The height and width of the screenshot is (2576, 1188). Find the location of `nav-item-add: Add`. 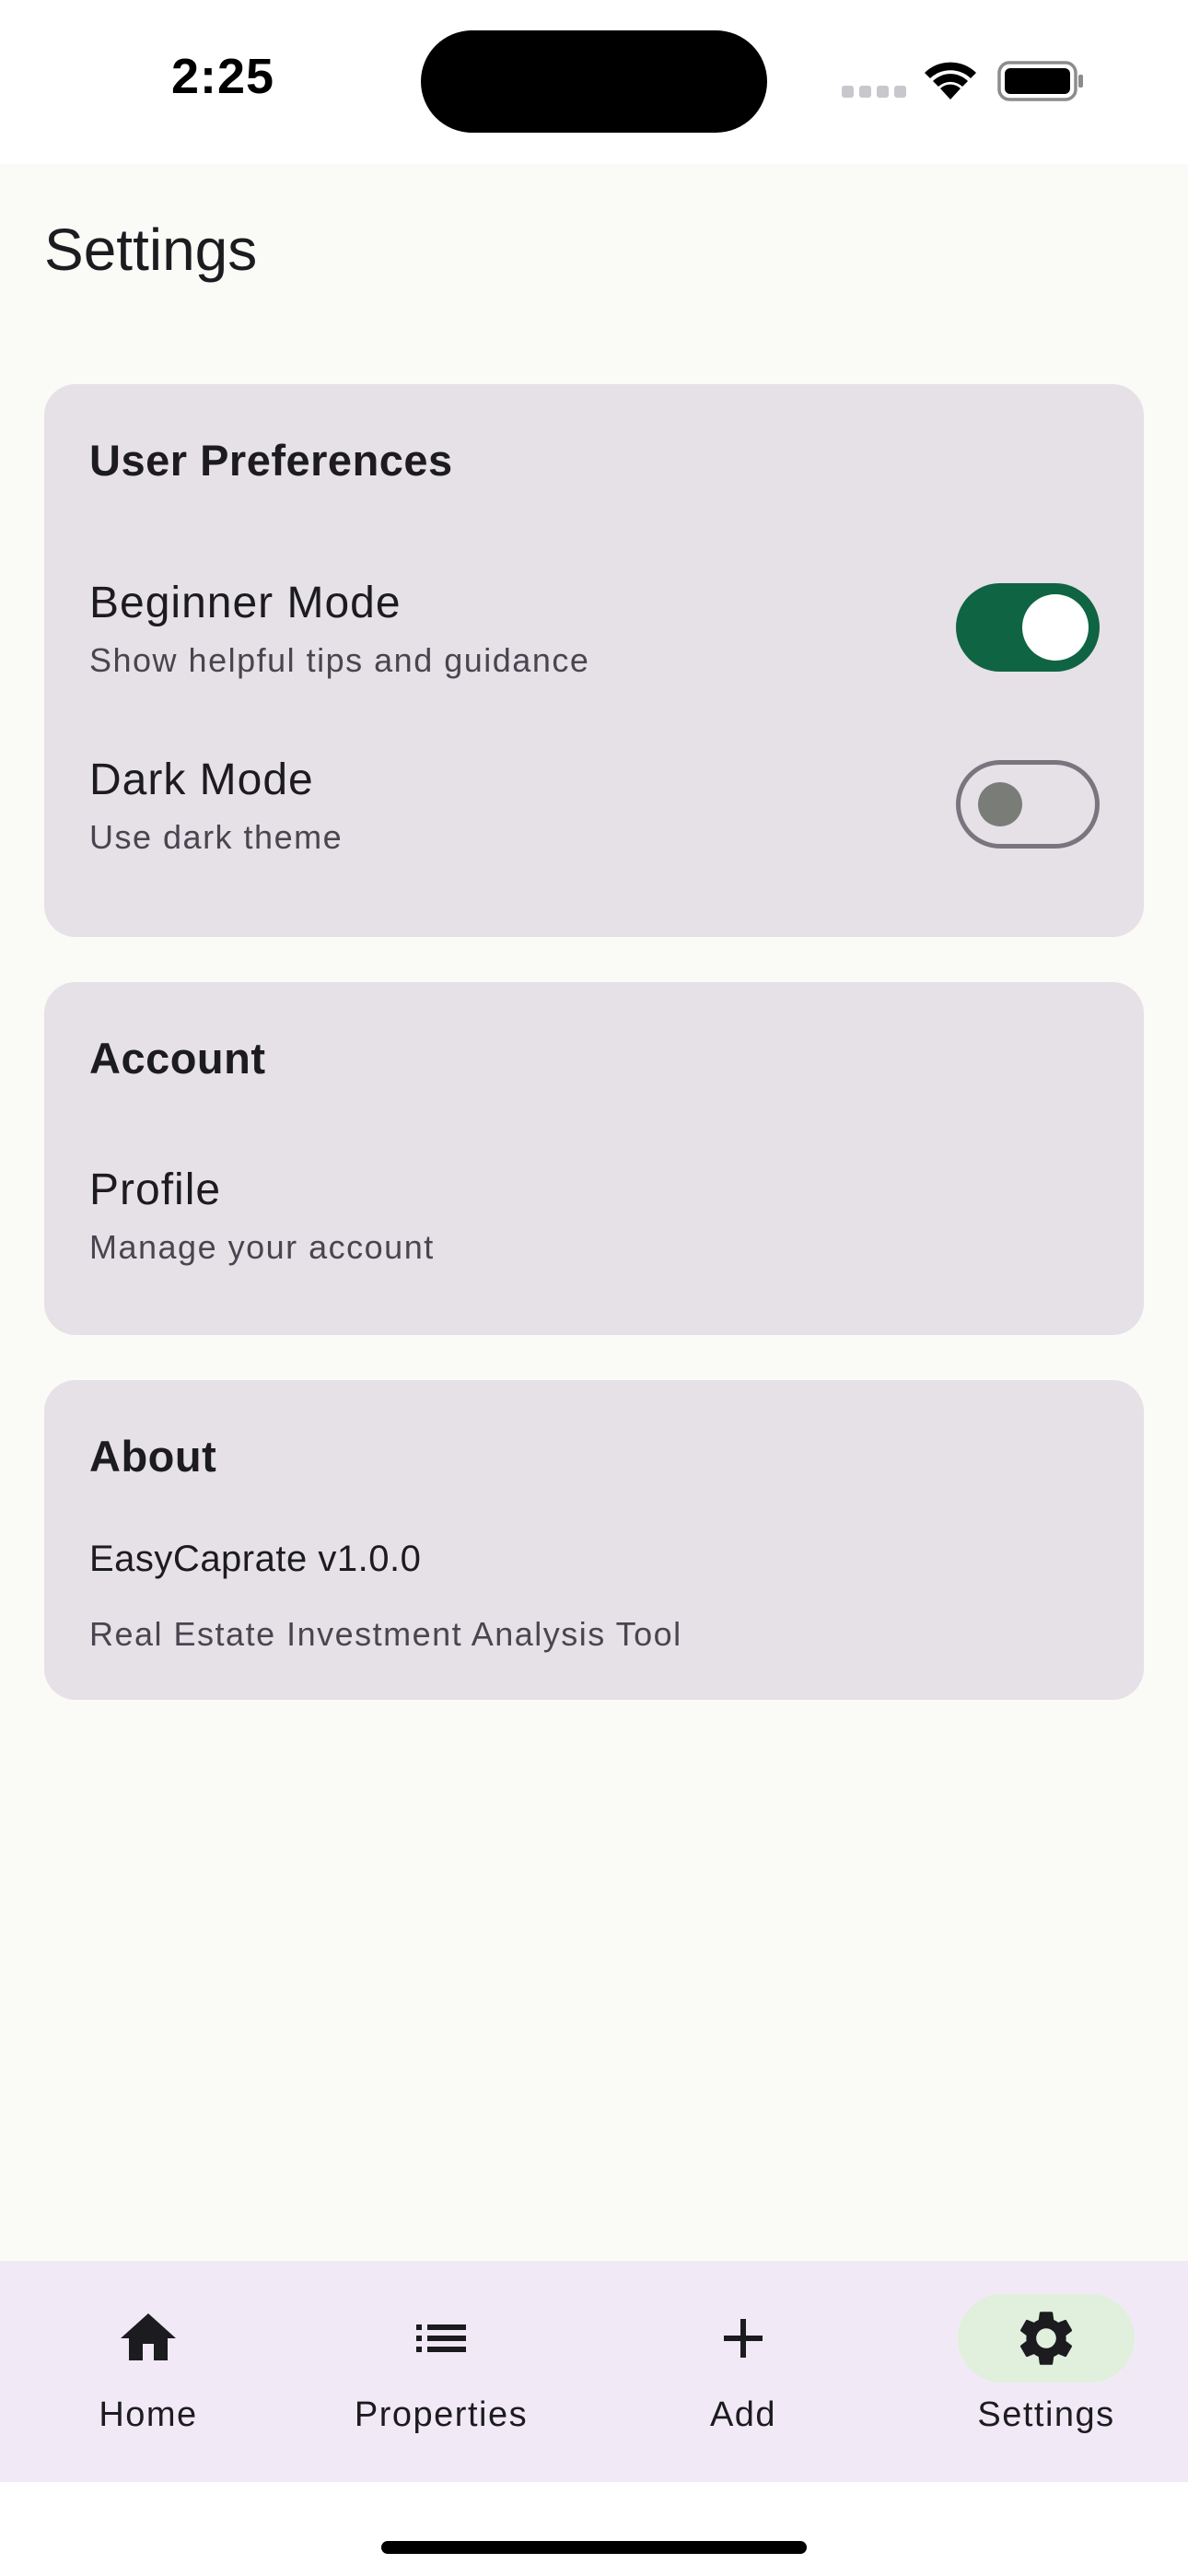

nav-item-add: Add is located at coordinates (743, 2371).